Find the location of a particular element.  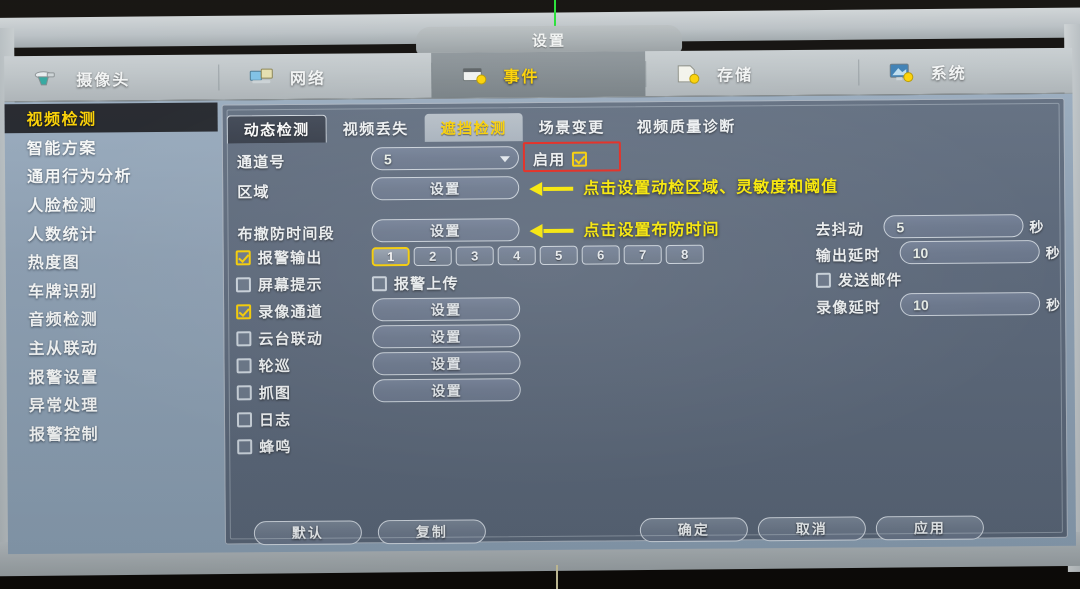

ptz-link-checkbox is located at coordinates (244, 339).